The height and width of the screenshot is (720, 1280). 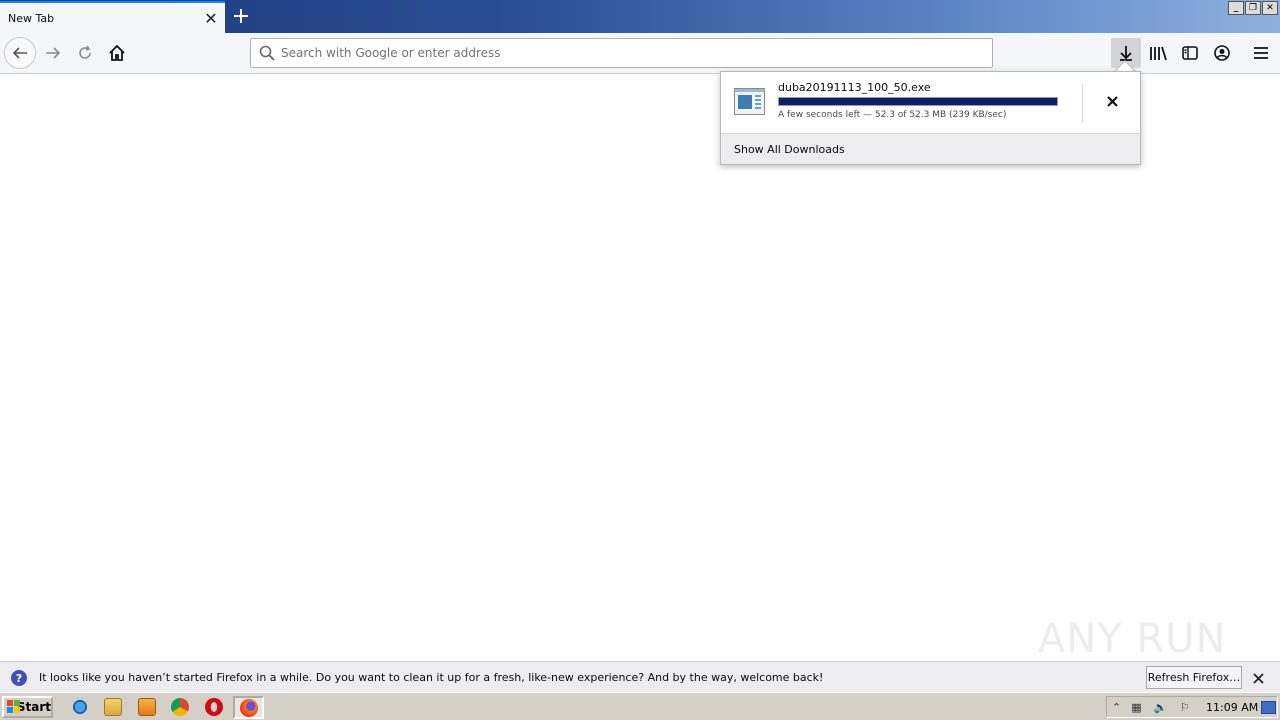 I want to click on close-window-button: ✕, so click(x=1270, y=8).